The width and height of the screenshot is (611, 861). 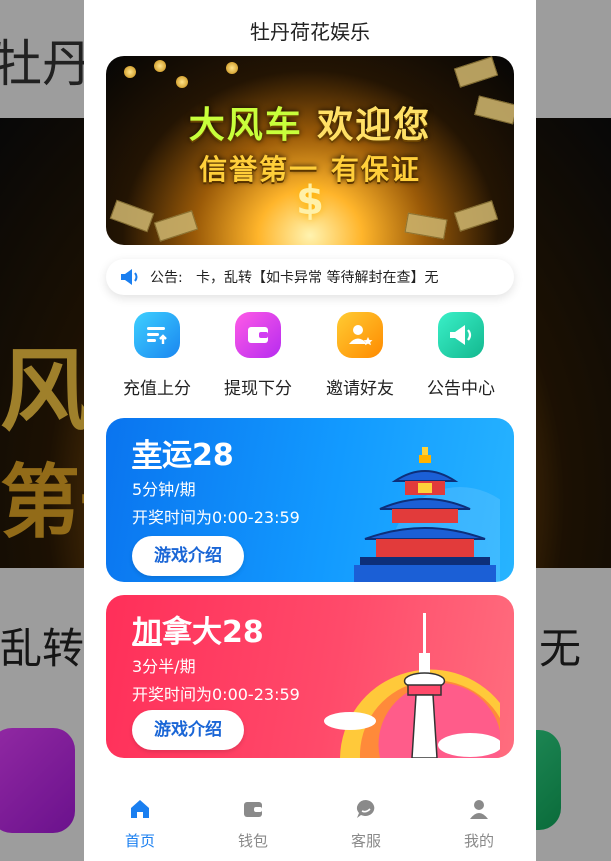 I want to click on quick-action-announcements: 公告中心, so click(x=461, y=355).